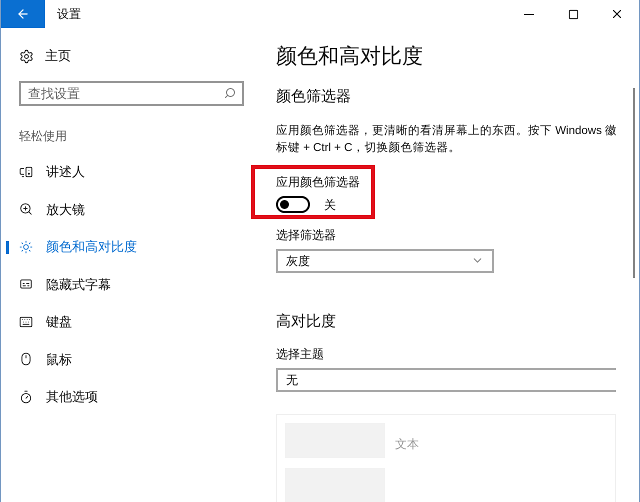 This screenshot has width=640, height=502. Describe the element at coordinates (447, 140) in the screenshot. I see `description: 应用颜色筛选器，更清晰的看清屏幕上的东西。按下 Windows 徽标键 + Ctrl + C，切换颜色筛选器。` at that location.